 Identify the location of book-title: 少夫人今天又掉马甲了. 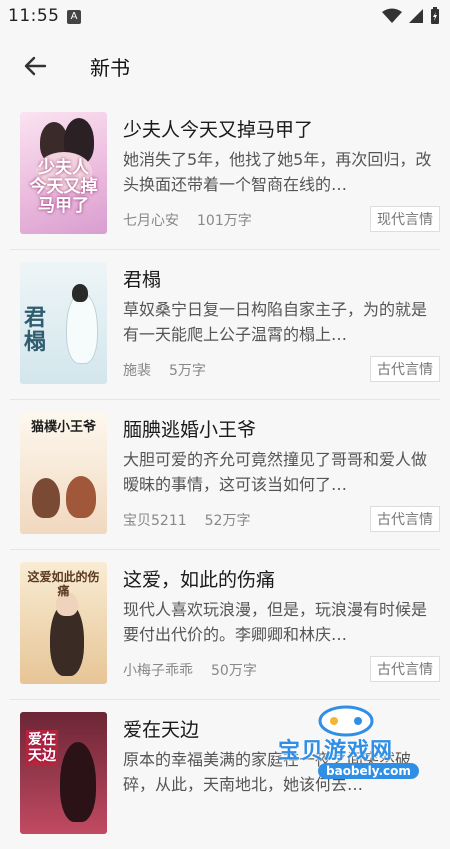
(218, 130).